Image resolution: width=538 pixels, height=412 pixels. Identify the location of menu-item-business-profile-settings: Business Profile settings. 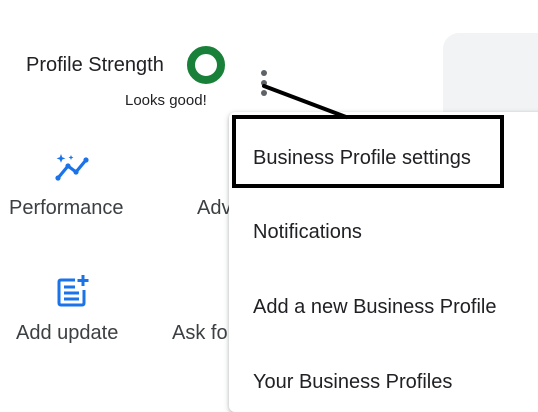
(362, 158).